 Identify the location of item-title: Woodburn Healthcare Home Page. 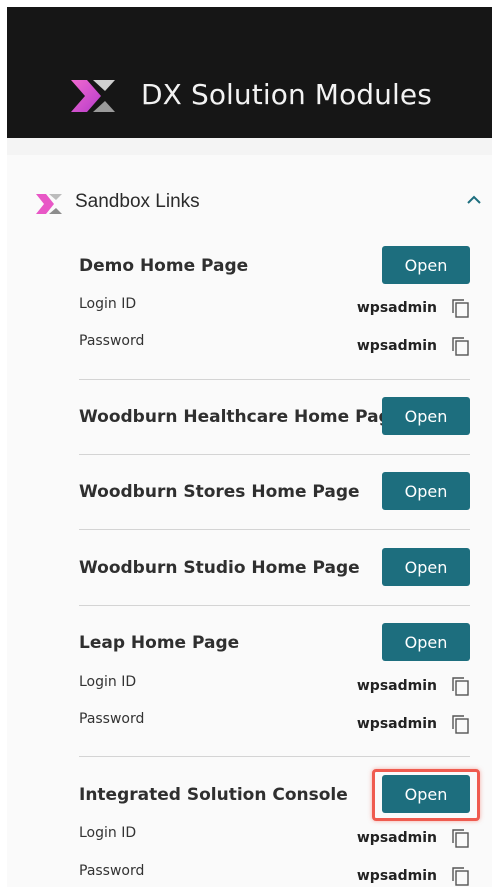
(241, 417).